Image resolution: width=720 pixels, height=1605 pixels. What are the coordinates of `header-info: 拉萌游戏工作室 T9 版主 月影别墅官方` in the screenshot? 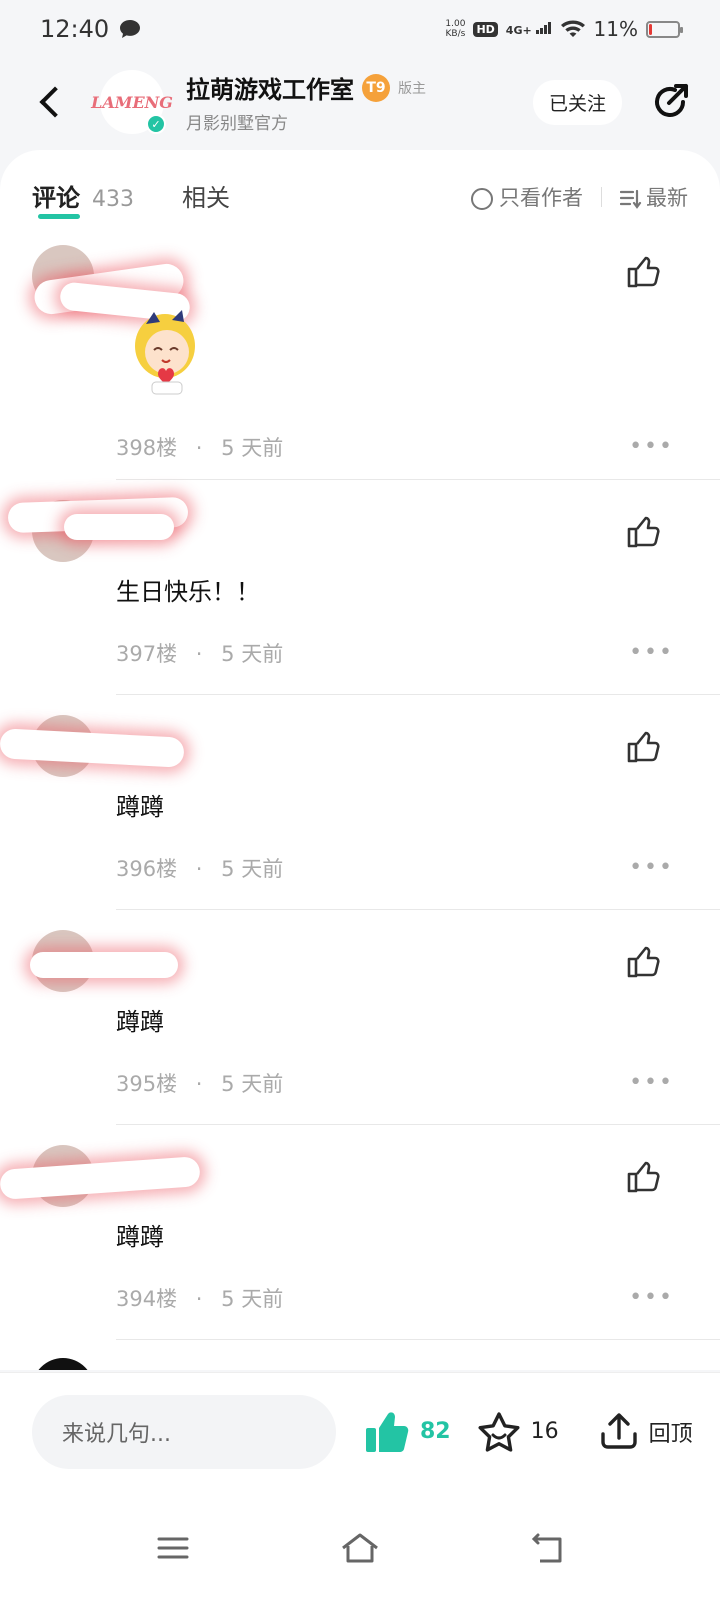 It's located at (359, 102).